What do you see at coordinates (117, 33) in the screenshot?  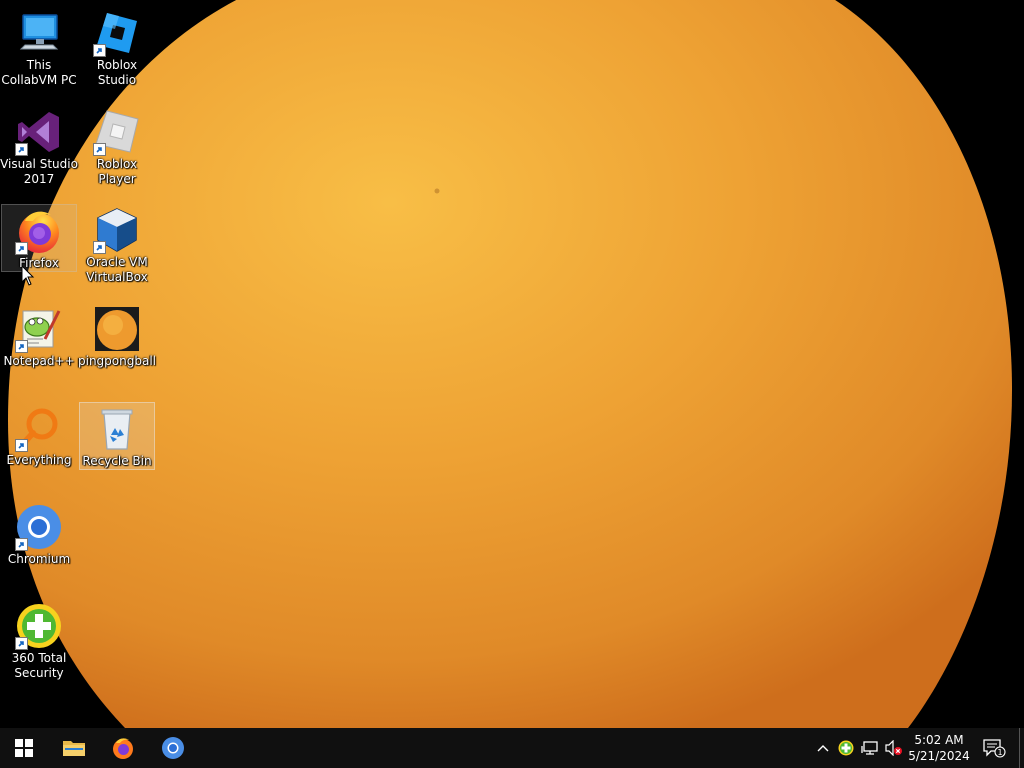 I see `roblox-studio-icon` at bounding box center [117, 33].